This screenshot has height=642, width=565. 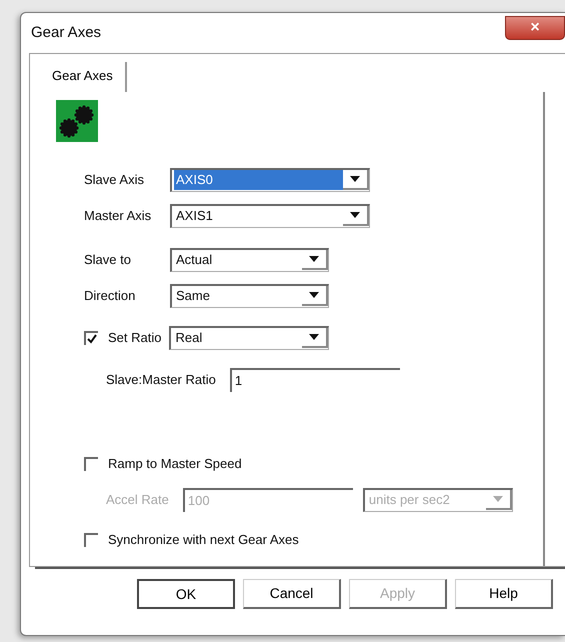 I want to click on dropdown: AXIS1, so click(x=270, y=216).